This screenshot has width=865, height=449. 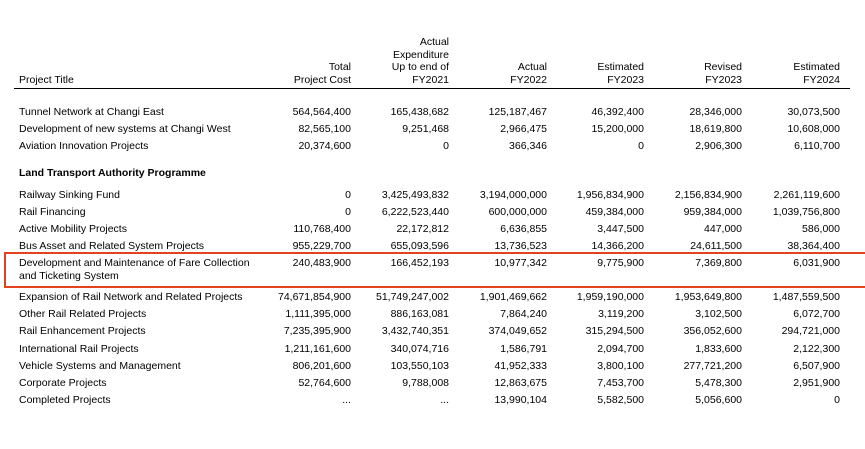 What do you see at coordinates (324, 383) in the screenshot?
I see `value-cell: 52,764,600` at bounding box center [324, 383].